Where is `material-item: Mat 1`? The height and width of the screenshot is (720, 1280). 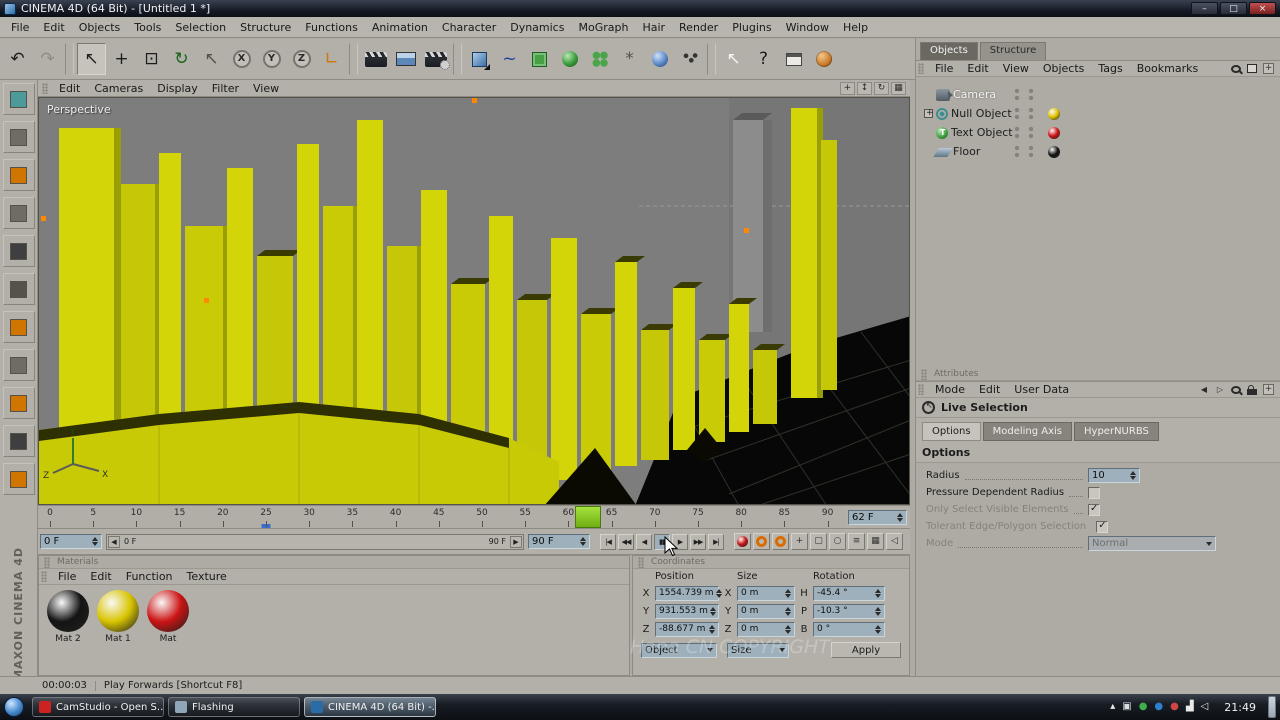 material-item: Mat 1 is located at coordinates (118, 617).